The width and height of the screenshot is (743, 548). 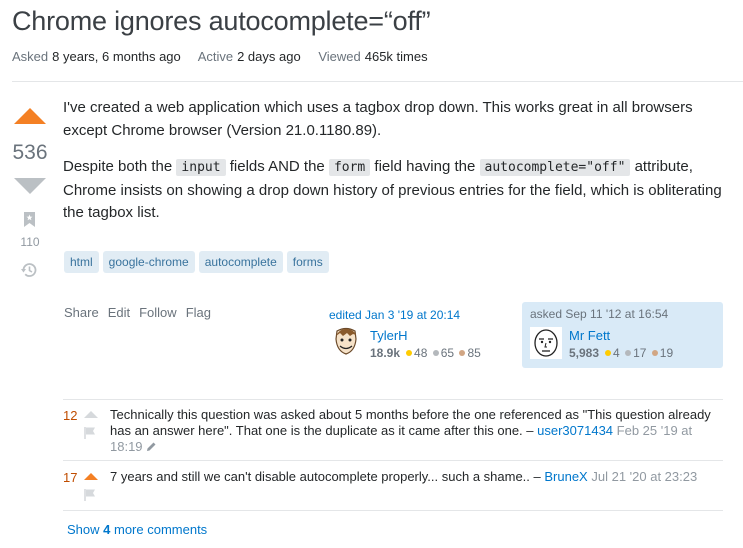 I want to click on show-more-comments-link: Show 4 more comments, so click(x=137, y=529).